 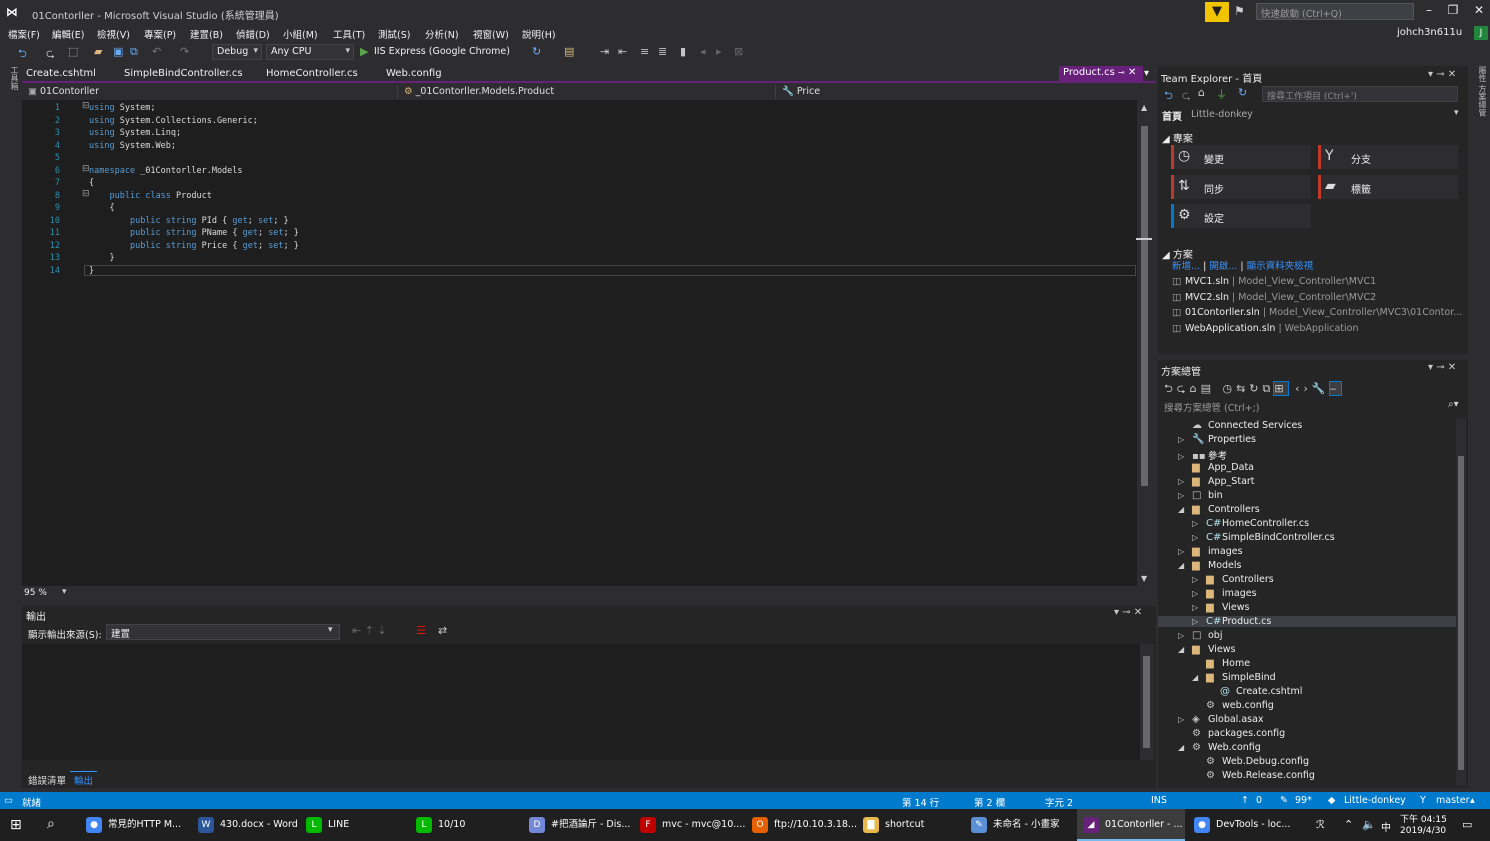 What do you see at coordinates (1241, 187) in the screenshot?
I see `sync-tile: ⇅ 同步` at bounding box center [1241, 187].